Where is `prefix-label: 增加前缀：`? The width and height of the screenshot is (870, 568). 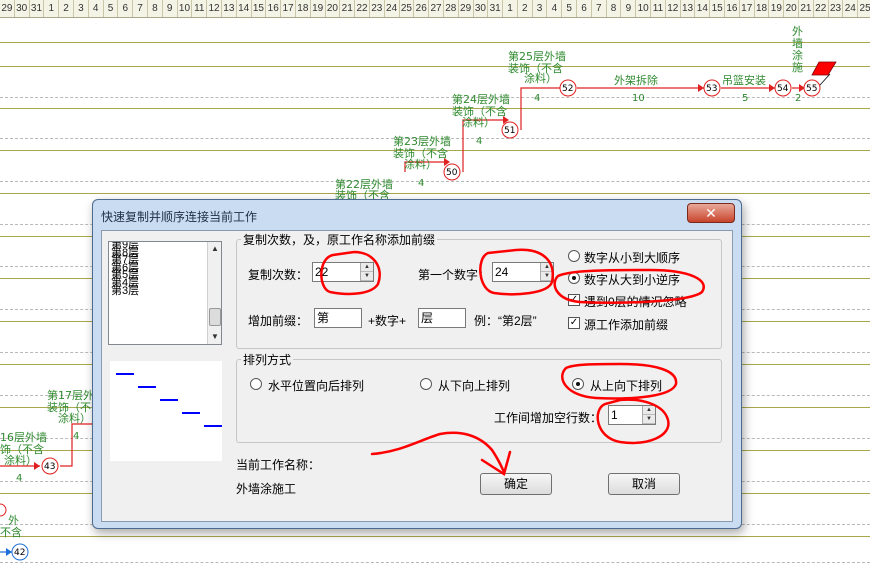
prefix-label: 增加前缀： is located at coordinates (278, 321).